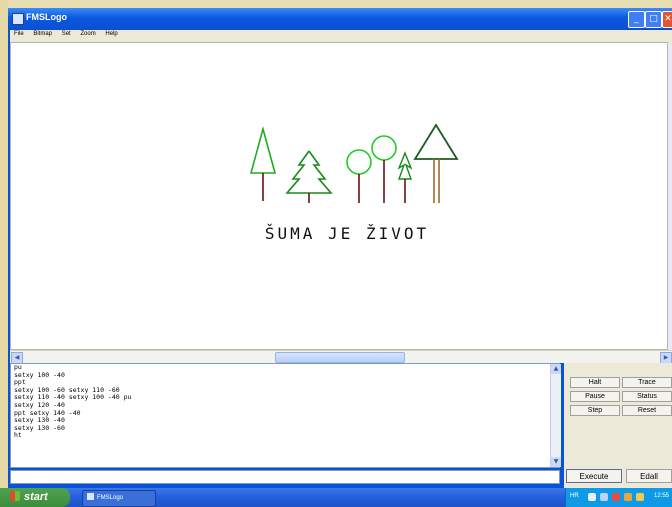 Image resolution: width=672 pixels, height=507 pixels. What do you see at coordinates (285, 398) in the screenshot?
I see `history-line: setxy 110 -40 setxy 100 -40 pu` at bounding box center [285, 398].